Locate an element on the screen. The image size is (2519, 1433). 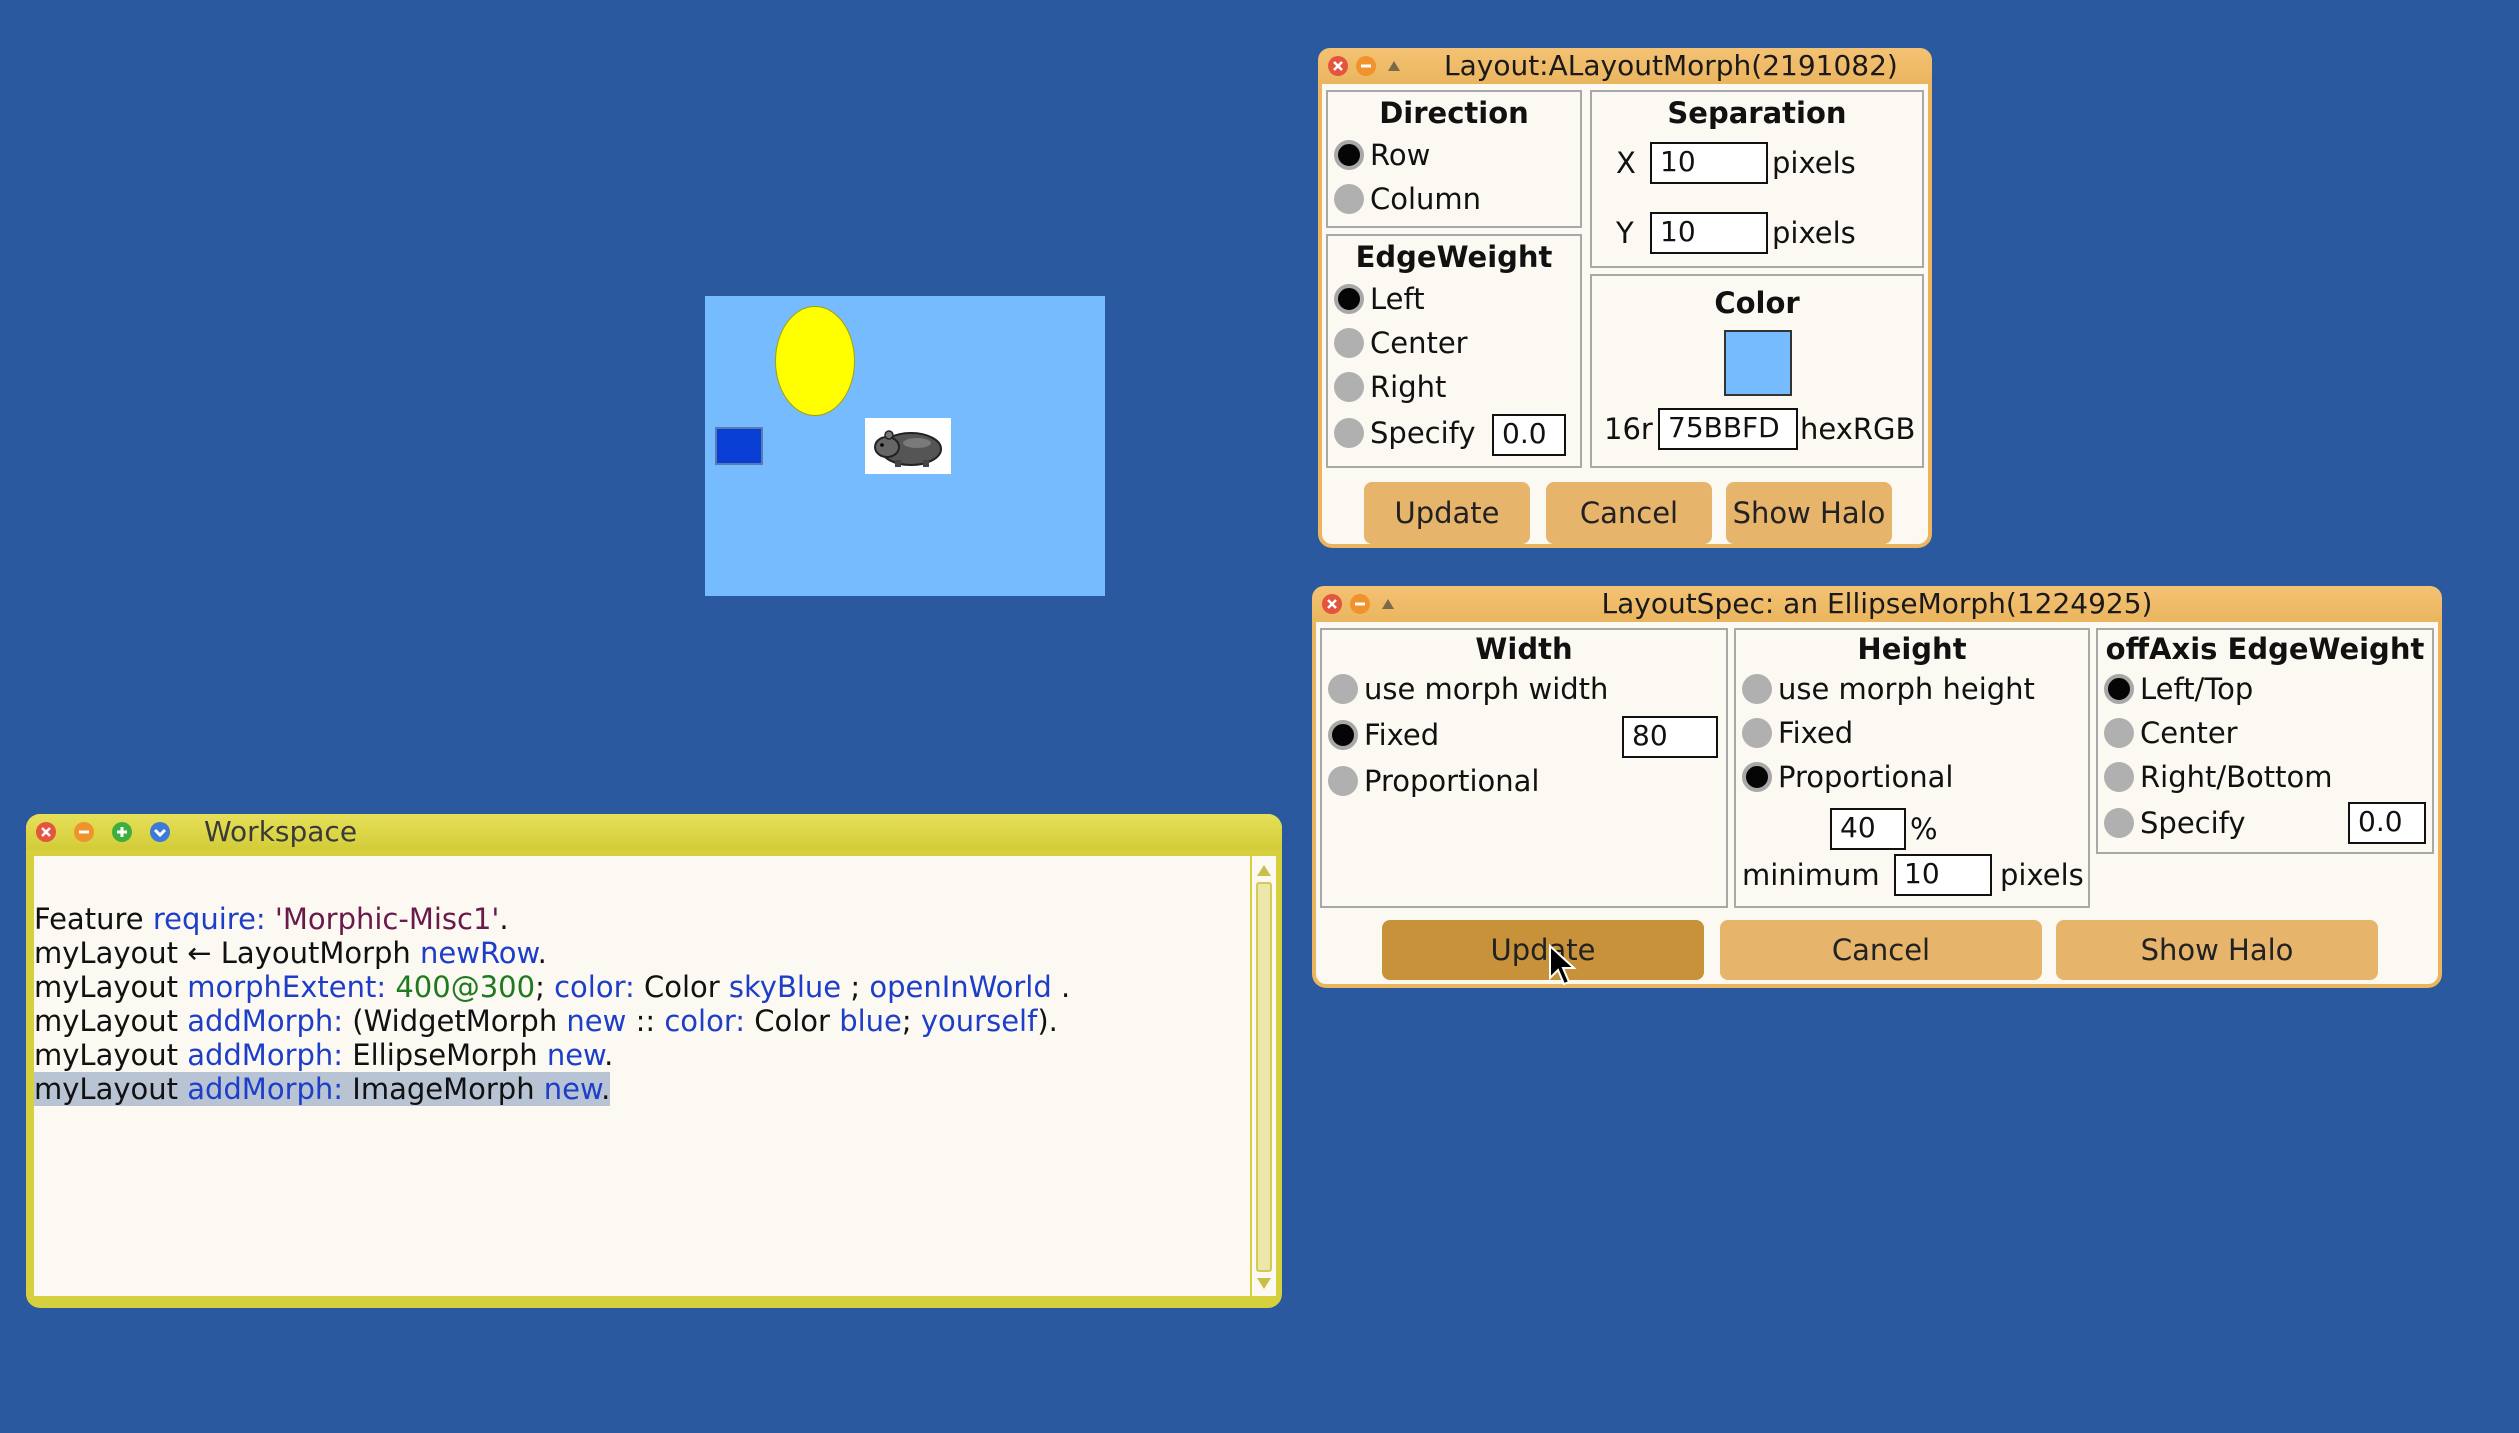
layout-show-halo-button: Show Halo is located at coordinates (1809, 513).